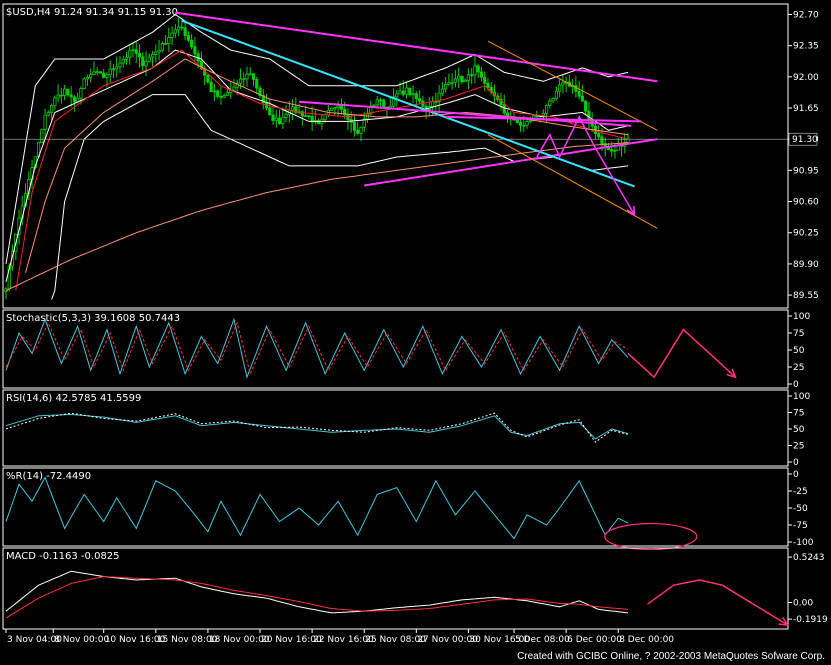 This screenshot has width=831, height=665. What do you see at coordinates (810, 620) in the screenshot?
I see `macd-y-tick-label: -0.1919` at bounding box center [810, 620].